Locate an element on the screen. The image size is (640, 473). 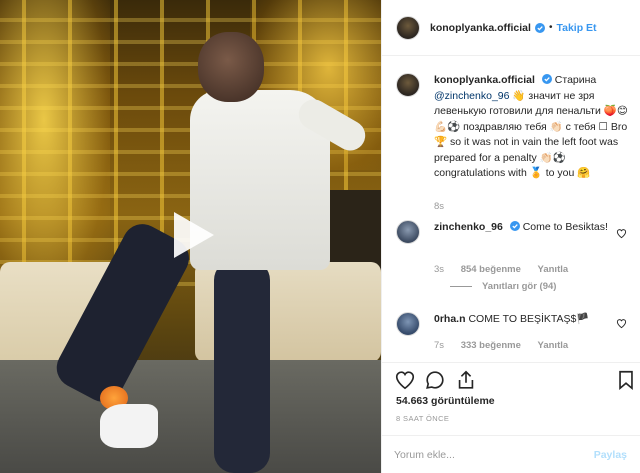
replies-divider is located at coordinates (461, 286).